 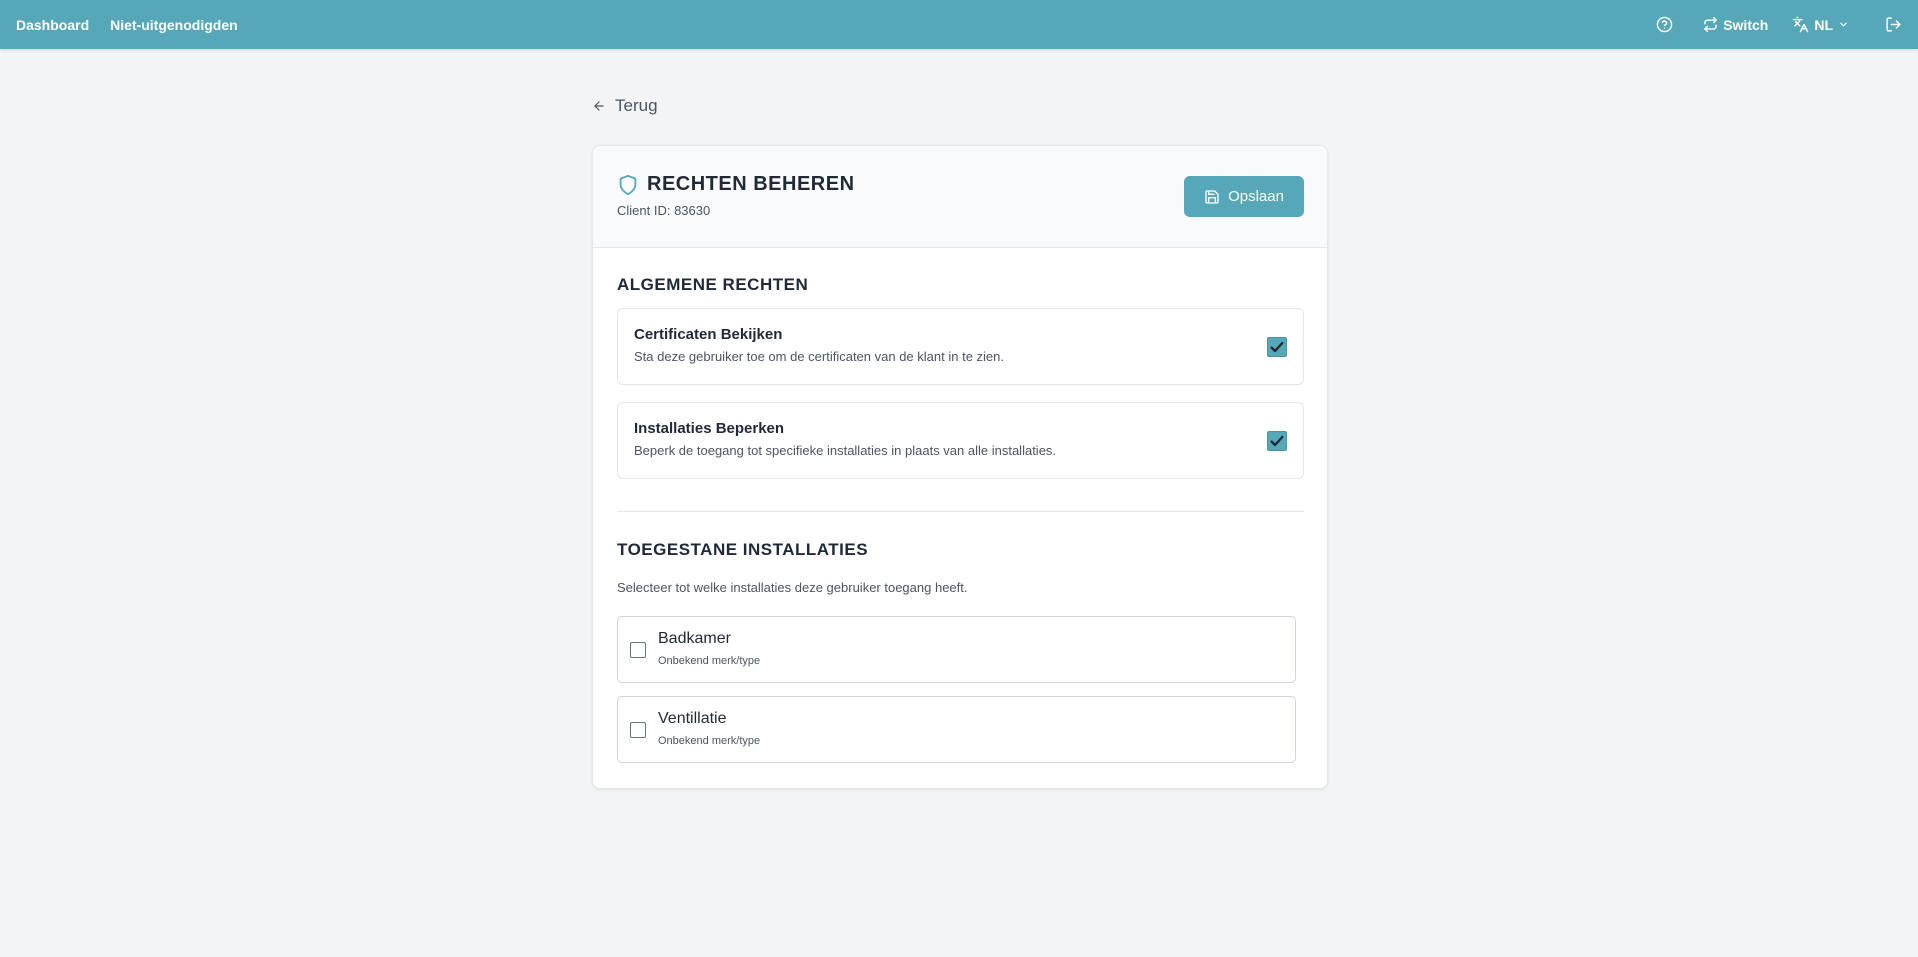 I want to click on nav-niet-uitgenodigden: Niet-uitgenodigden, so click(x=174, y=25).